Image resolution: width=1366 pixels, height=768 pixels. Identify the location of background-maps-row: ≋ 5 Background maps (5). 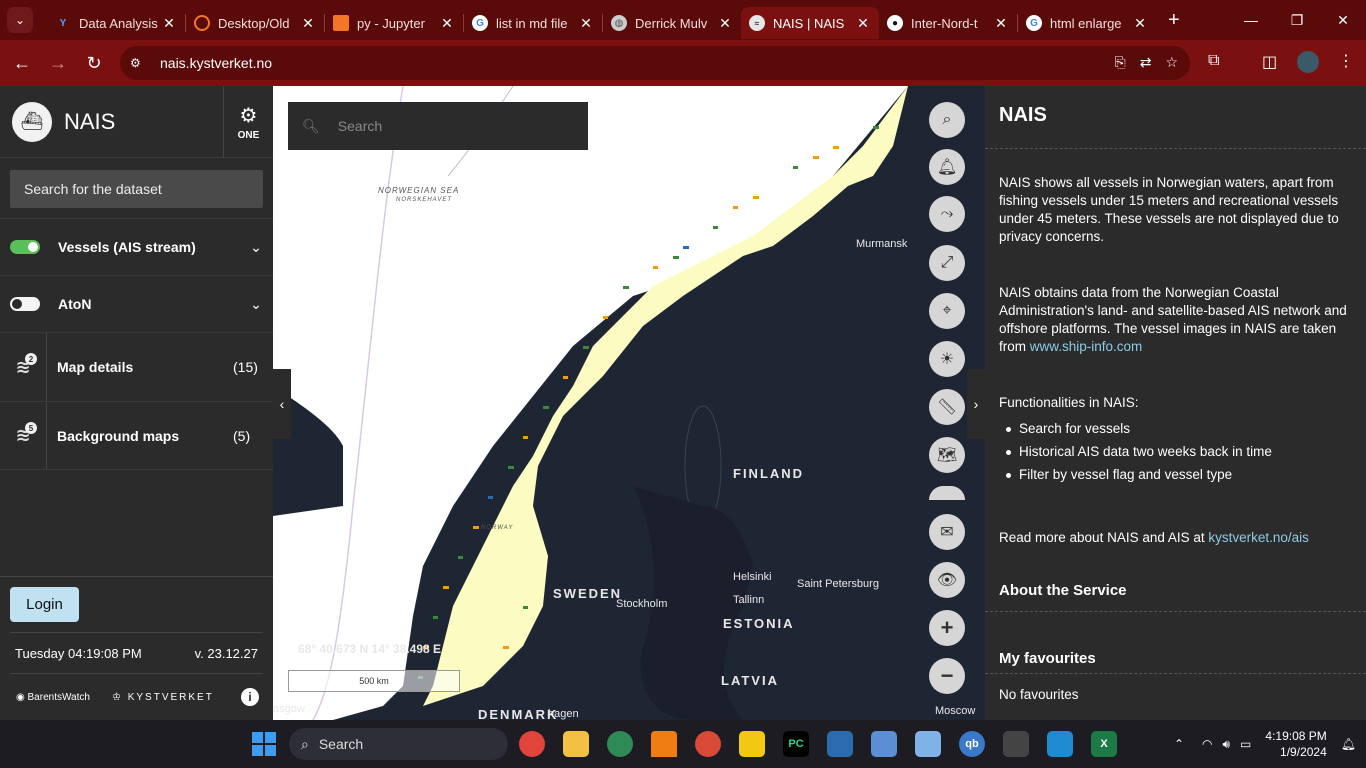
(136, 435).